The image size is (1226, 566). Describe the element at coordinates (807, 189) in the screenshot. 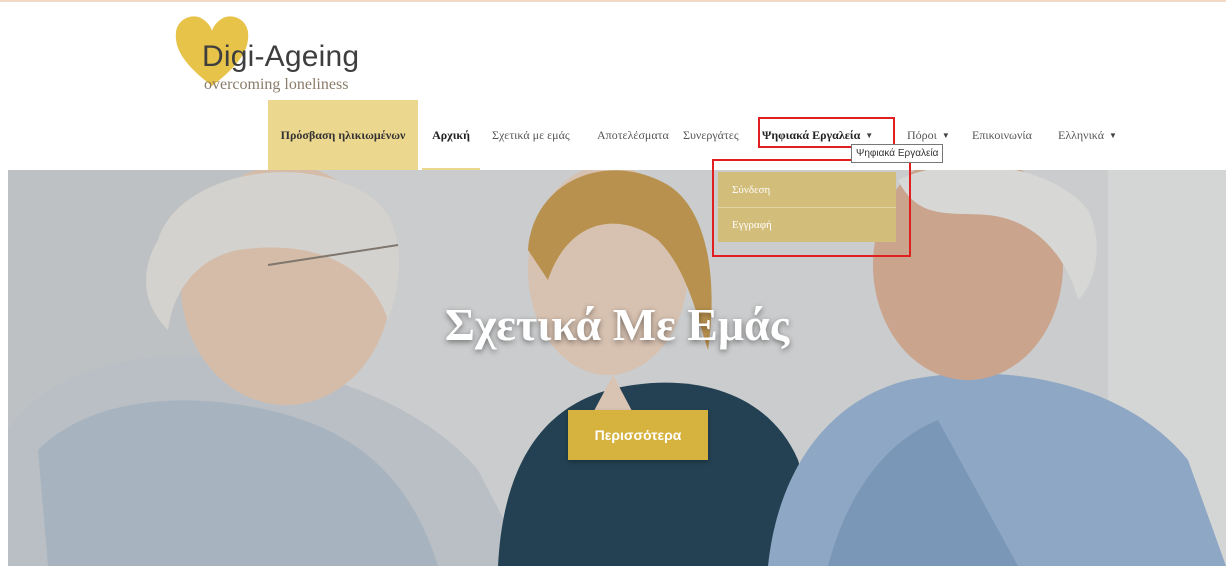

I see `dropdown-item-login: Σύνδεση` at that location.